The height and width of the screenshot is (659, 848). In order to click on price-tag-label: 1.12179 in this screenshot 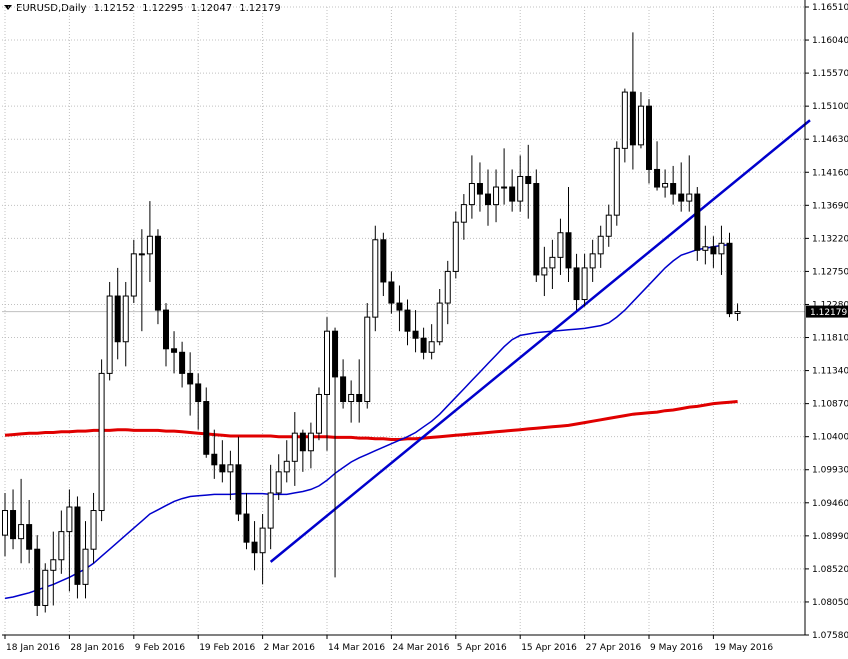, I will do `click(828, 313)`.